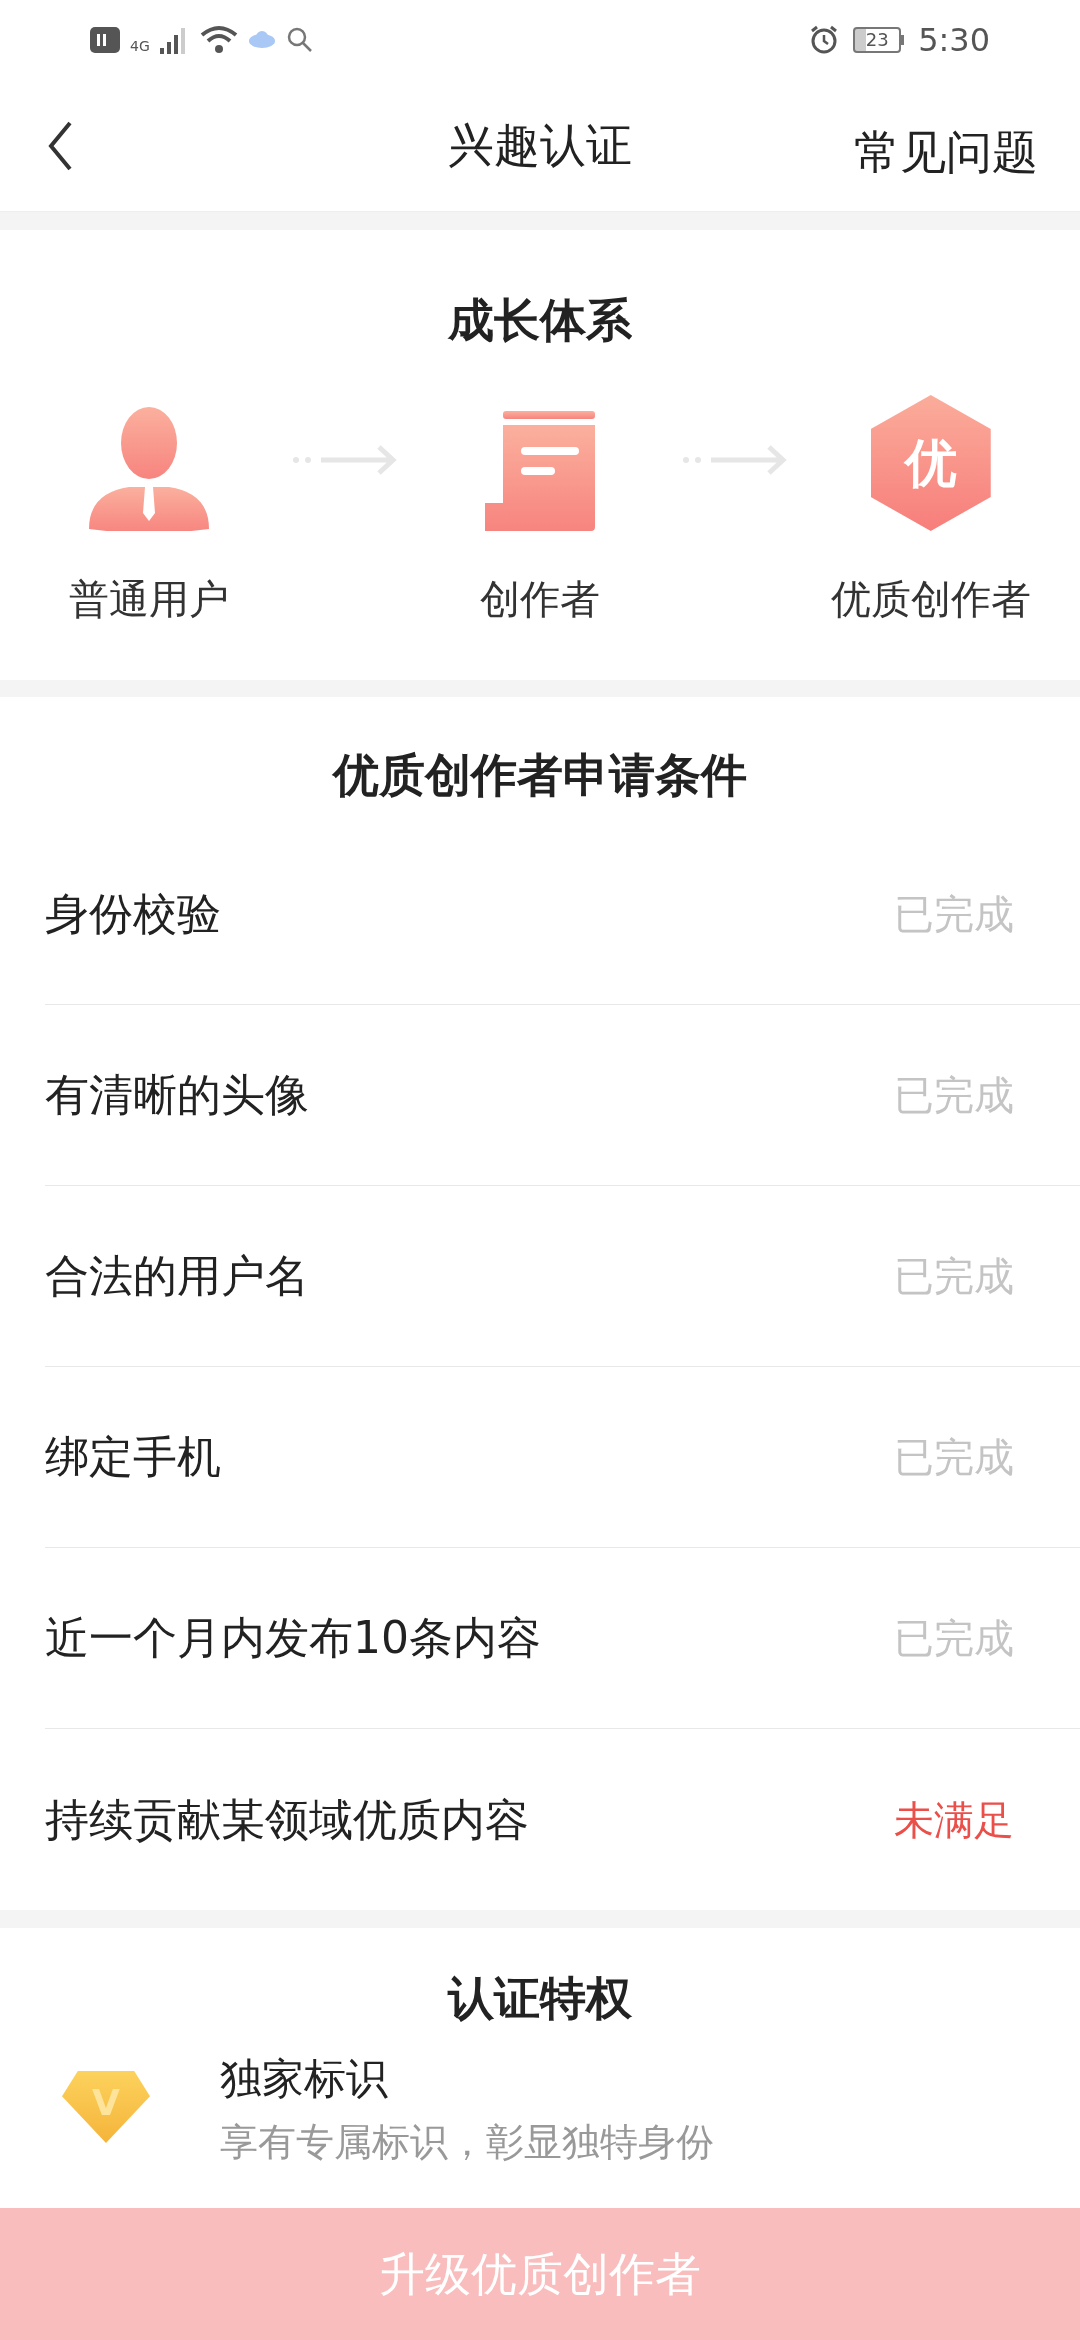  I want to click on document-icon, so click(539, 471).